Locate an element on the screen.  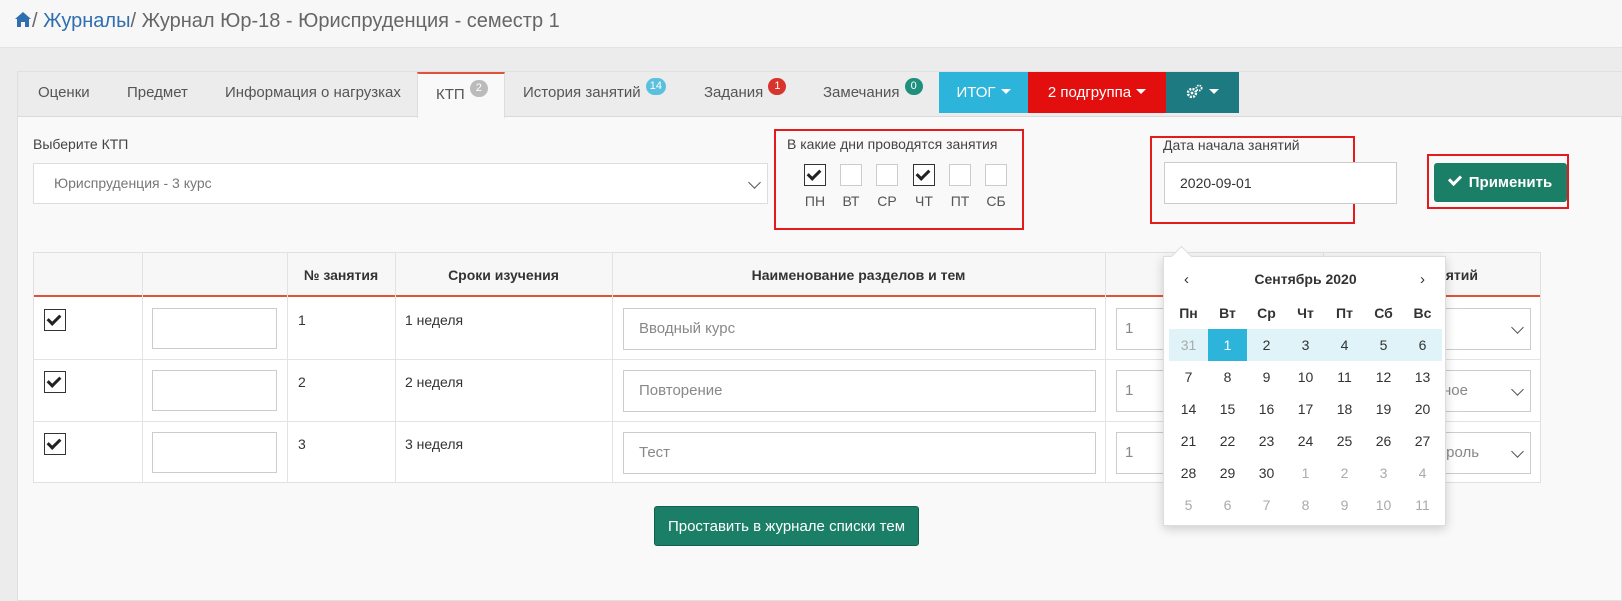
calendar-day: 24 is located at coordinates (1305, 441).